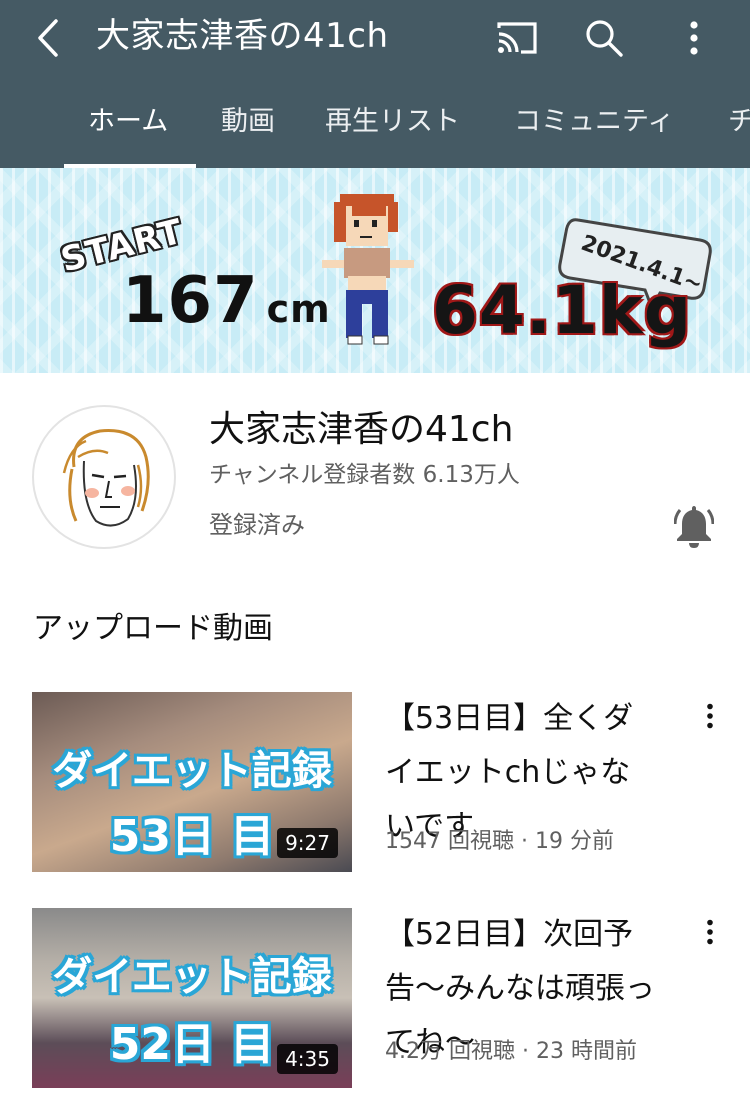 Image resolution: width=750 pixels, height=1107 pixels. What do you see at coordinates (594, 122) in the screenshot?
I see `tab-community: コミュニティ` at bounding box center [594, 122].